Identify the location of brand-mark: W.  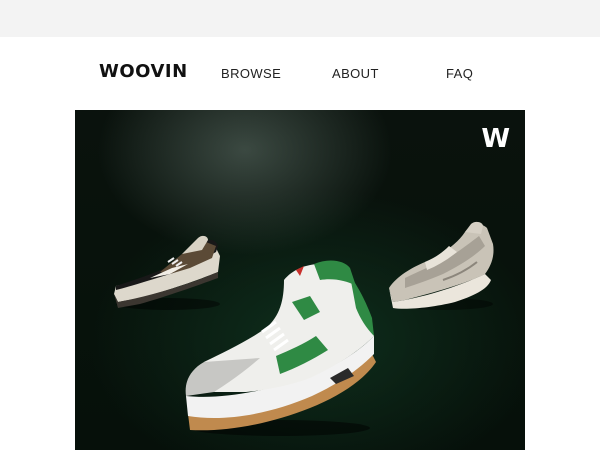
(495, 139).